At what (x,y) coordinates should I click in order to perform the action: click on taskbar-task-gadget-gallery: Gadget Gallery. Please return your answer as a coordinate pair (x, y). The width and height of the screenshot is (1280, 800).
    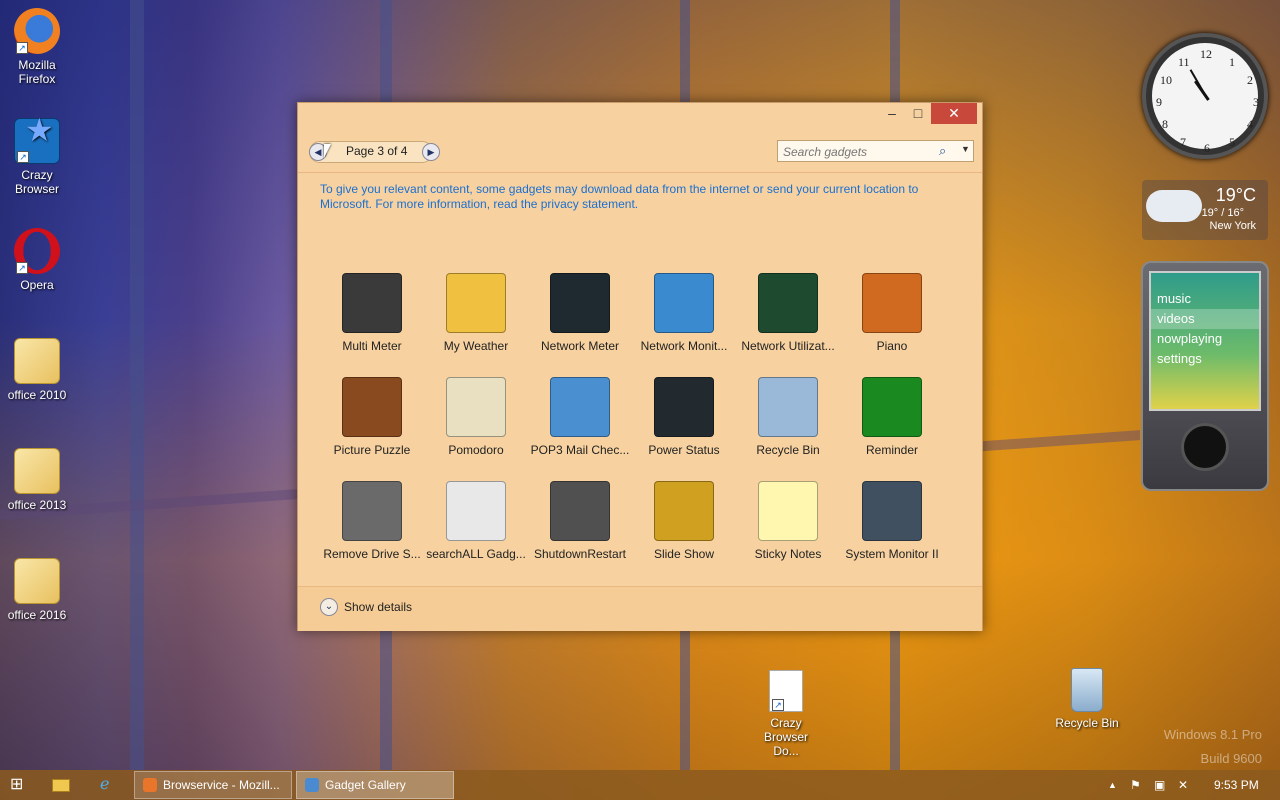
    Looking at the image, I should click on (375, 785).